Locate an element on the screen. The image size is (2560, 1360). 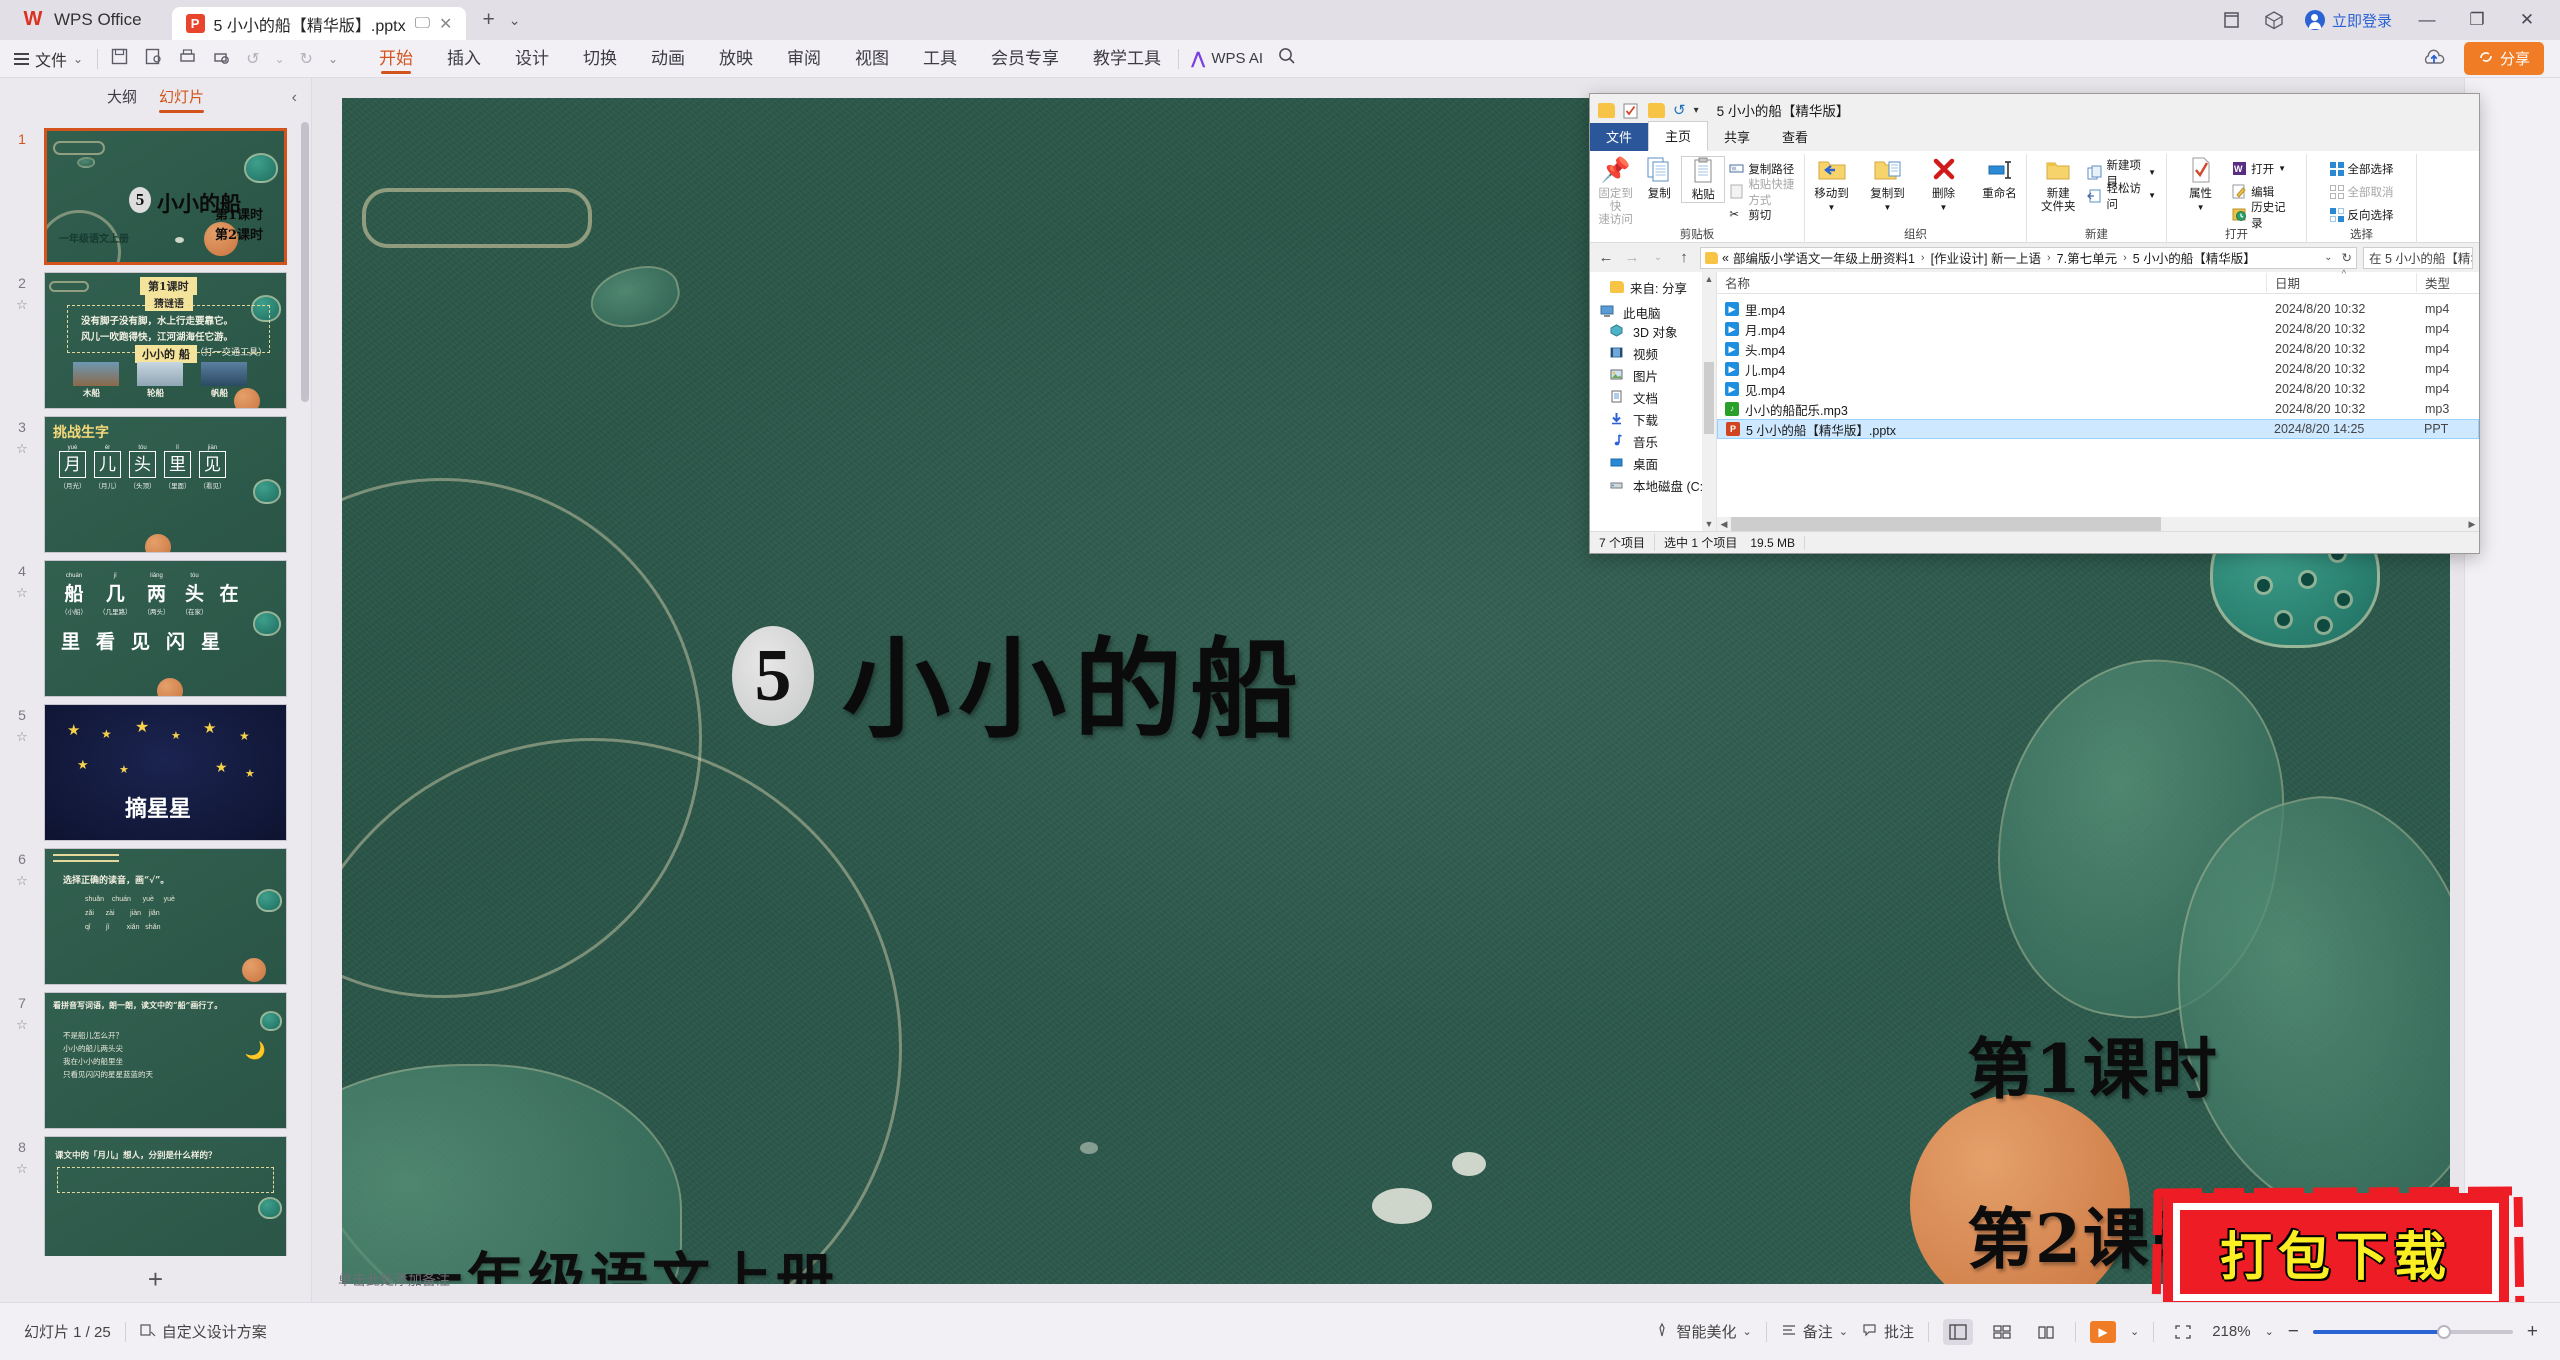
file-row: ▶ 头.mp4 2024/8/20 10:32 mp4 is located at coordinates (2098, 349).